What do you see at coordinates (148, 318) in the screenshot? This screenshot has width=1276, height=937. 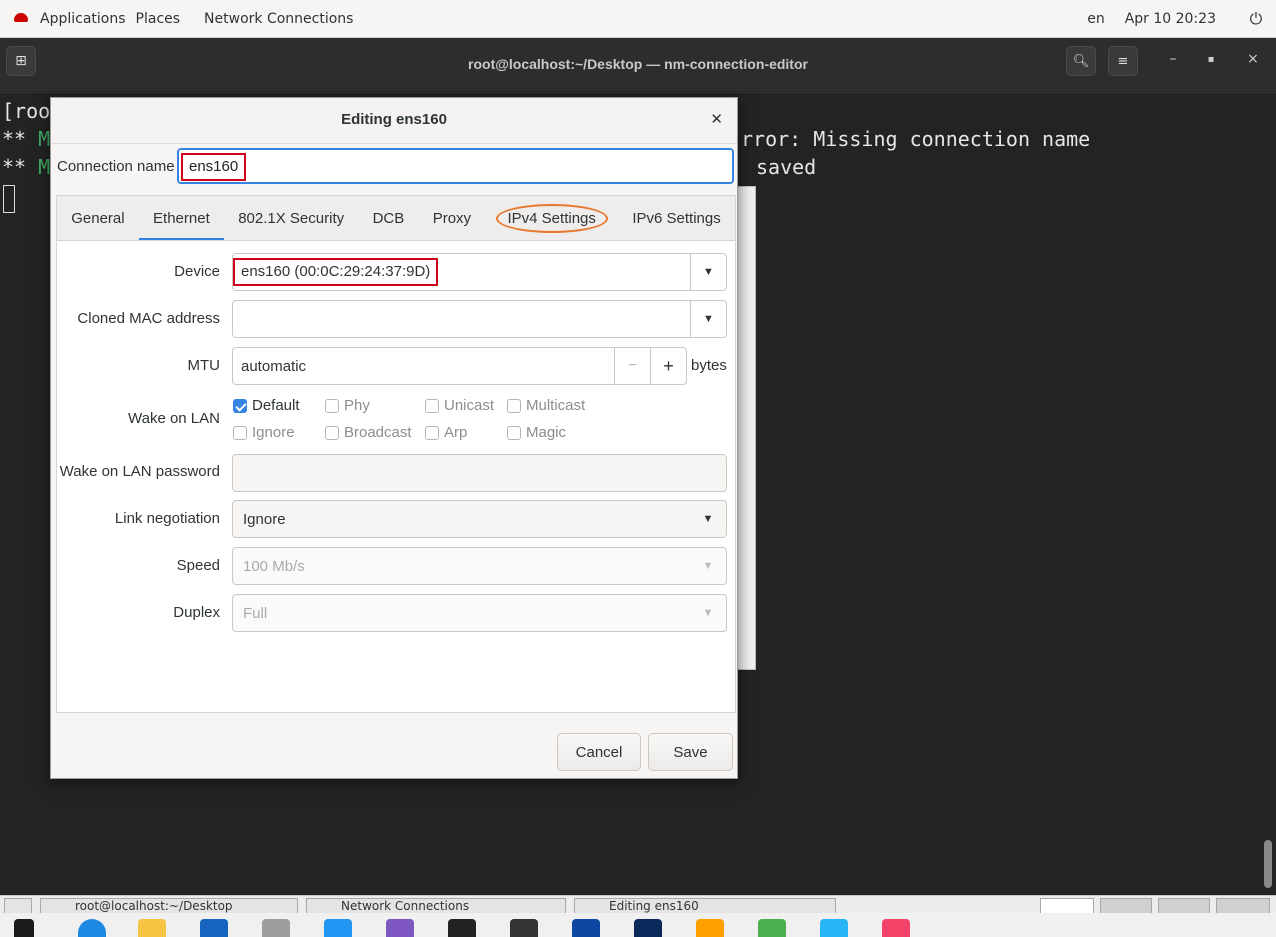 I see `cloned-mac-label: Cloned MAC address` at bounding box center [148, 318].